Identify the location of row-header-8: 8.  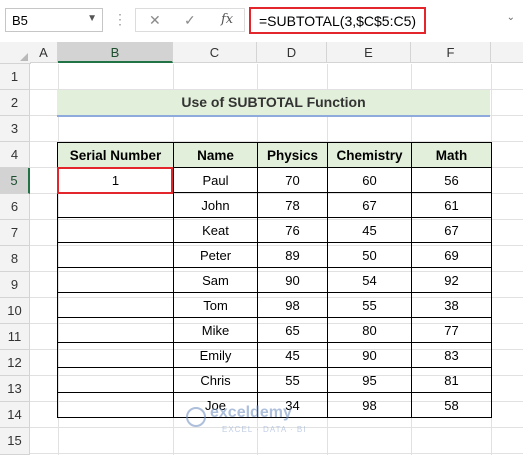
(15, 259).